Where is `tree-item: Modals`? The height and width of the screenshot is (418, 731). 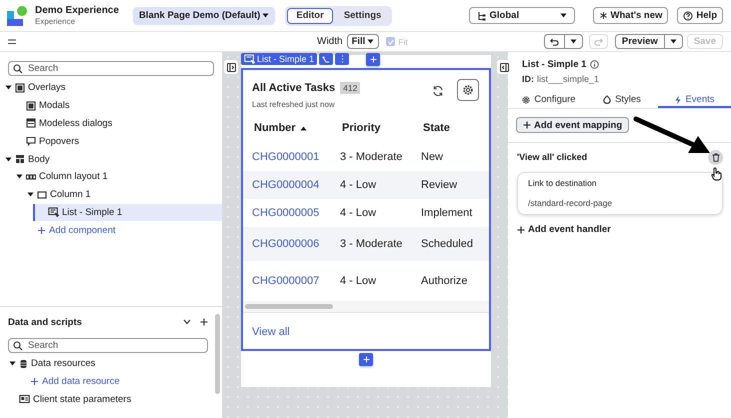 tree-item: Modals is located at coordinates (116, 105).